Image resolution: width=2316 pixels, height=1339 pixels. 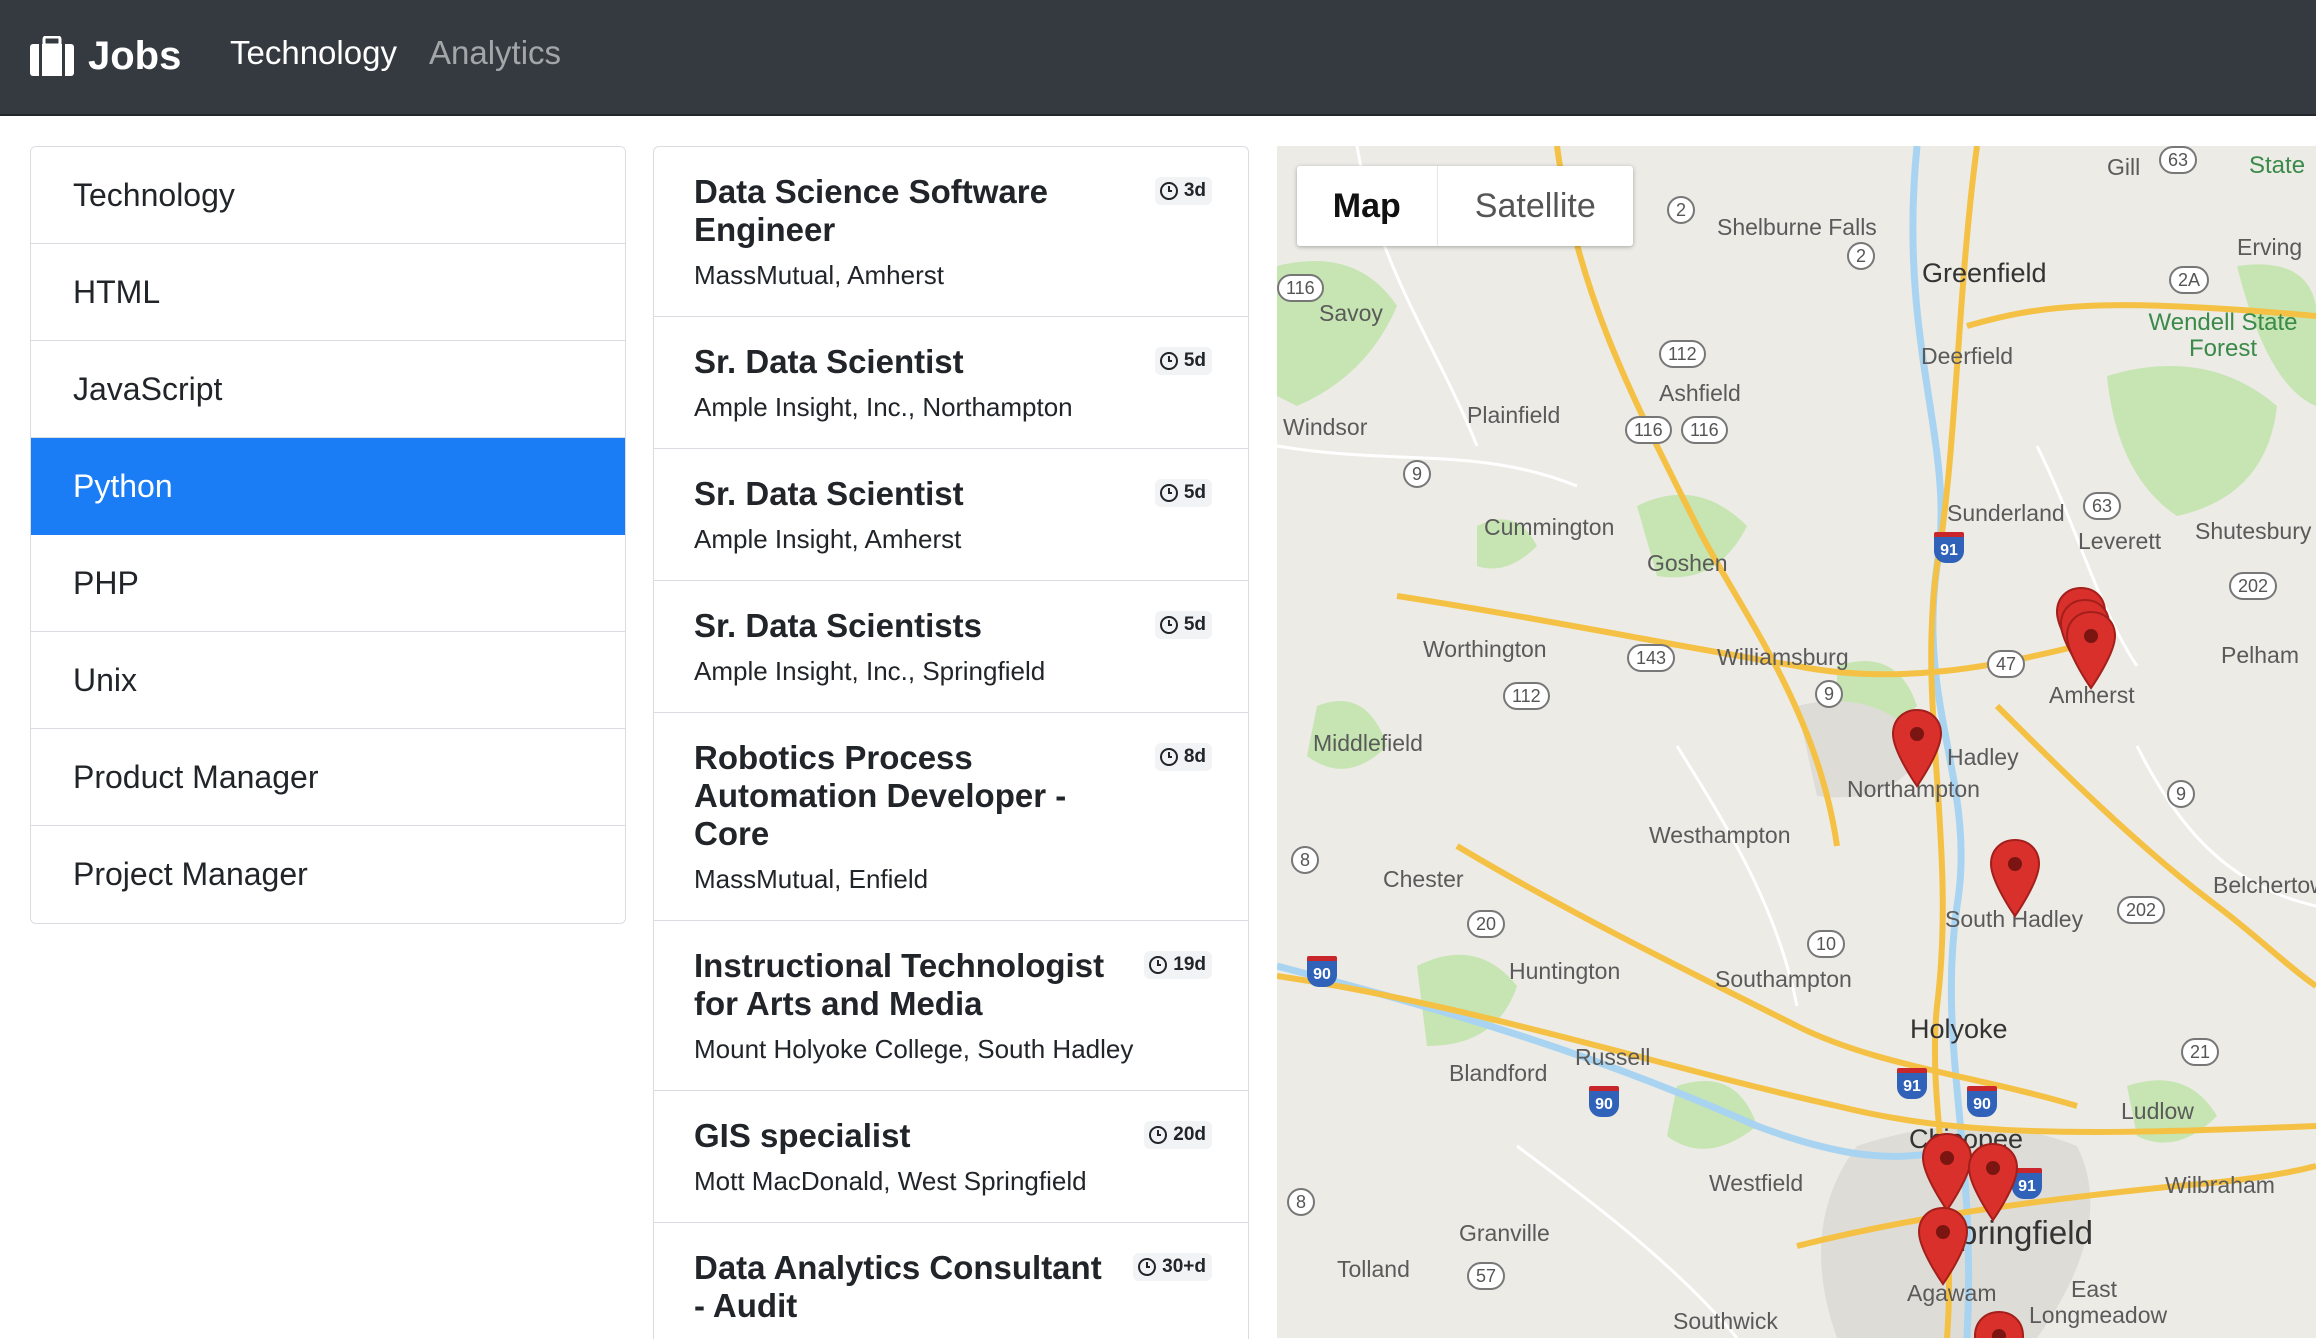 What do you see at coordinates (2270, 247) in the screenshot?
I see `map-label-erving: Erving` at bounding box center [2270, 247].